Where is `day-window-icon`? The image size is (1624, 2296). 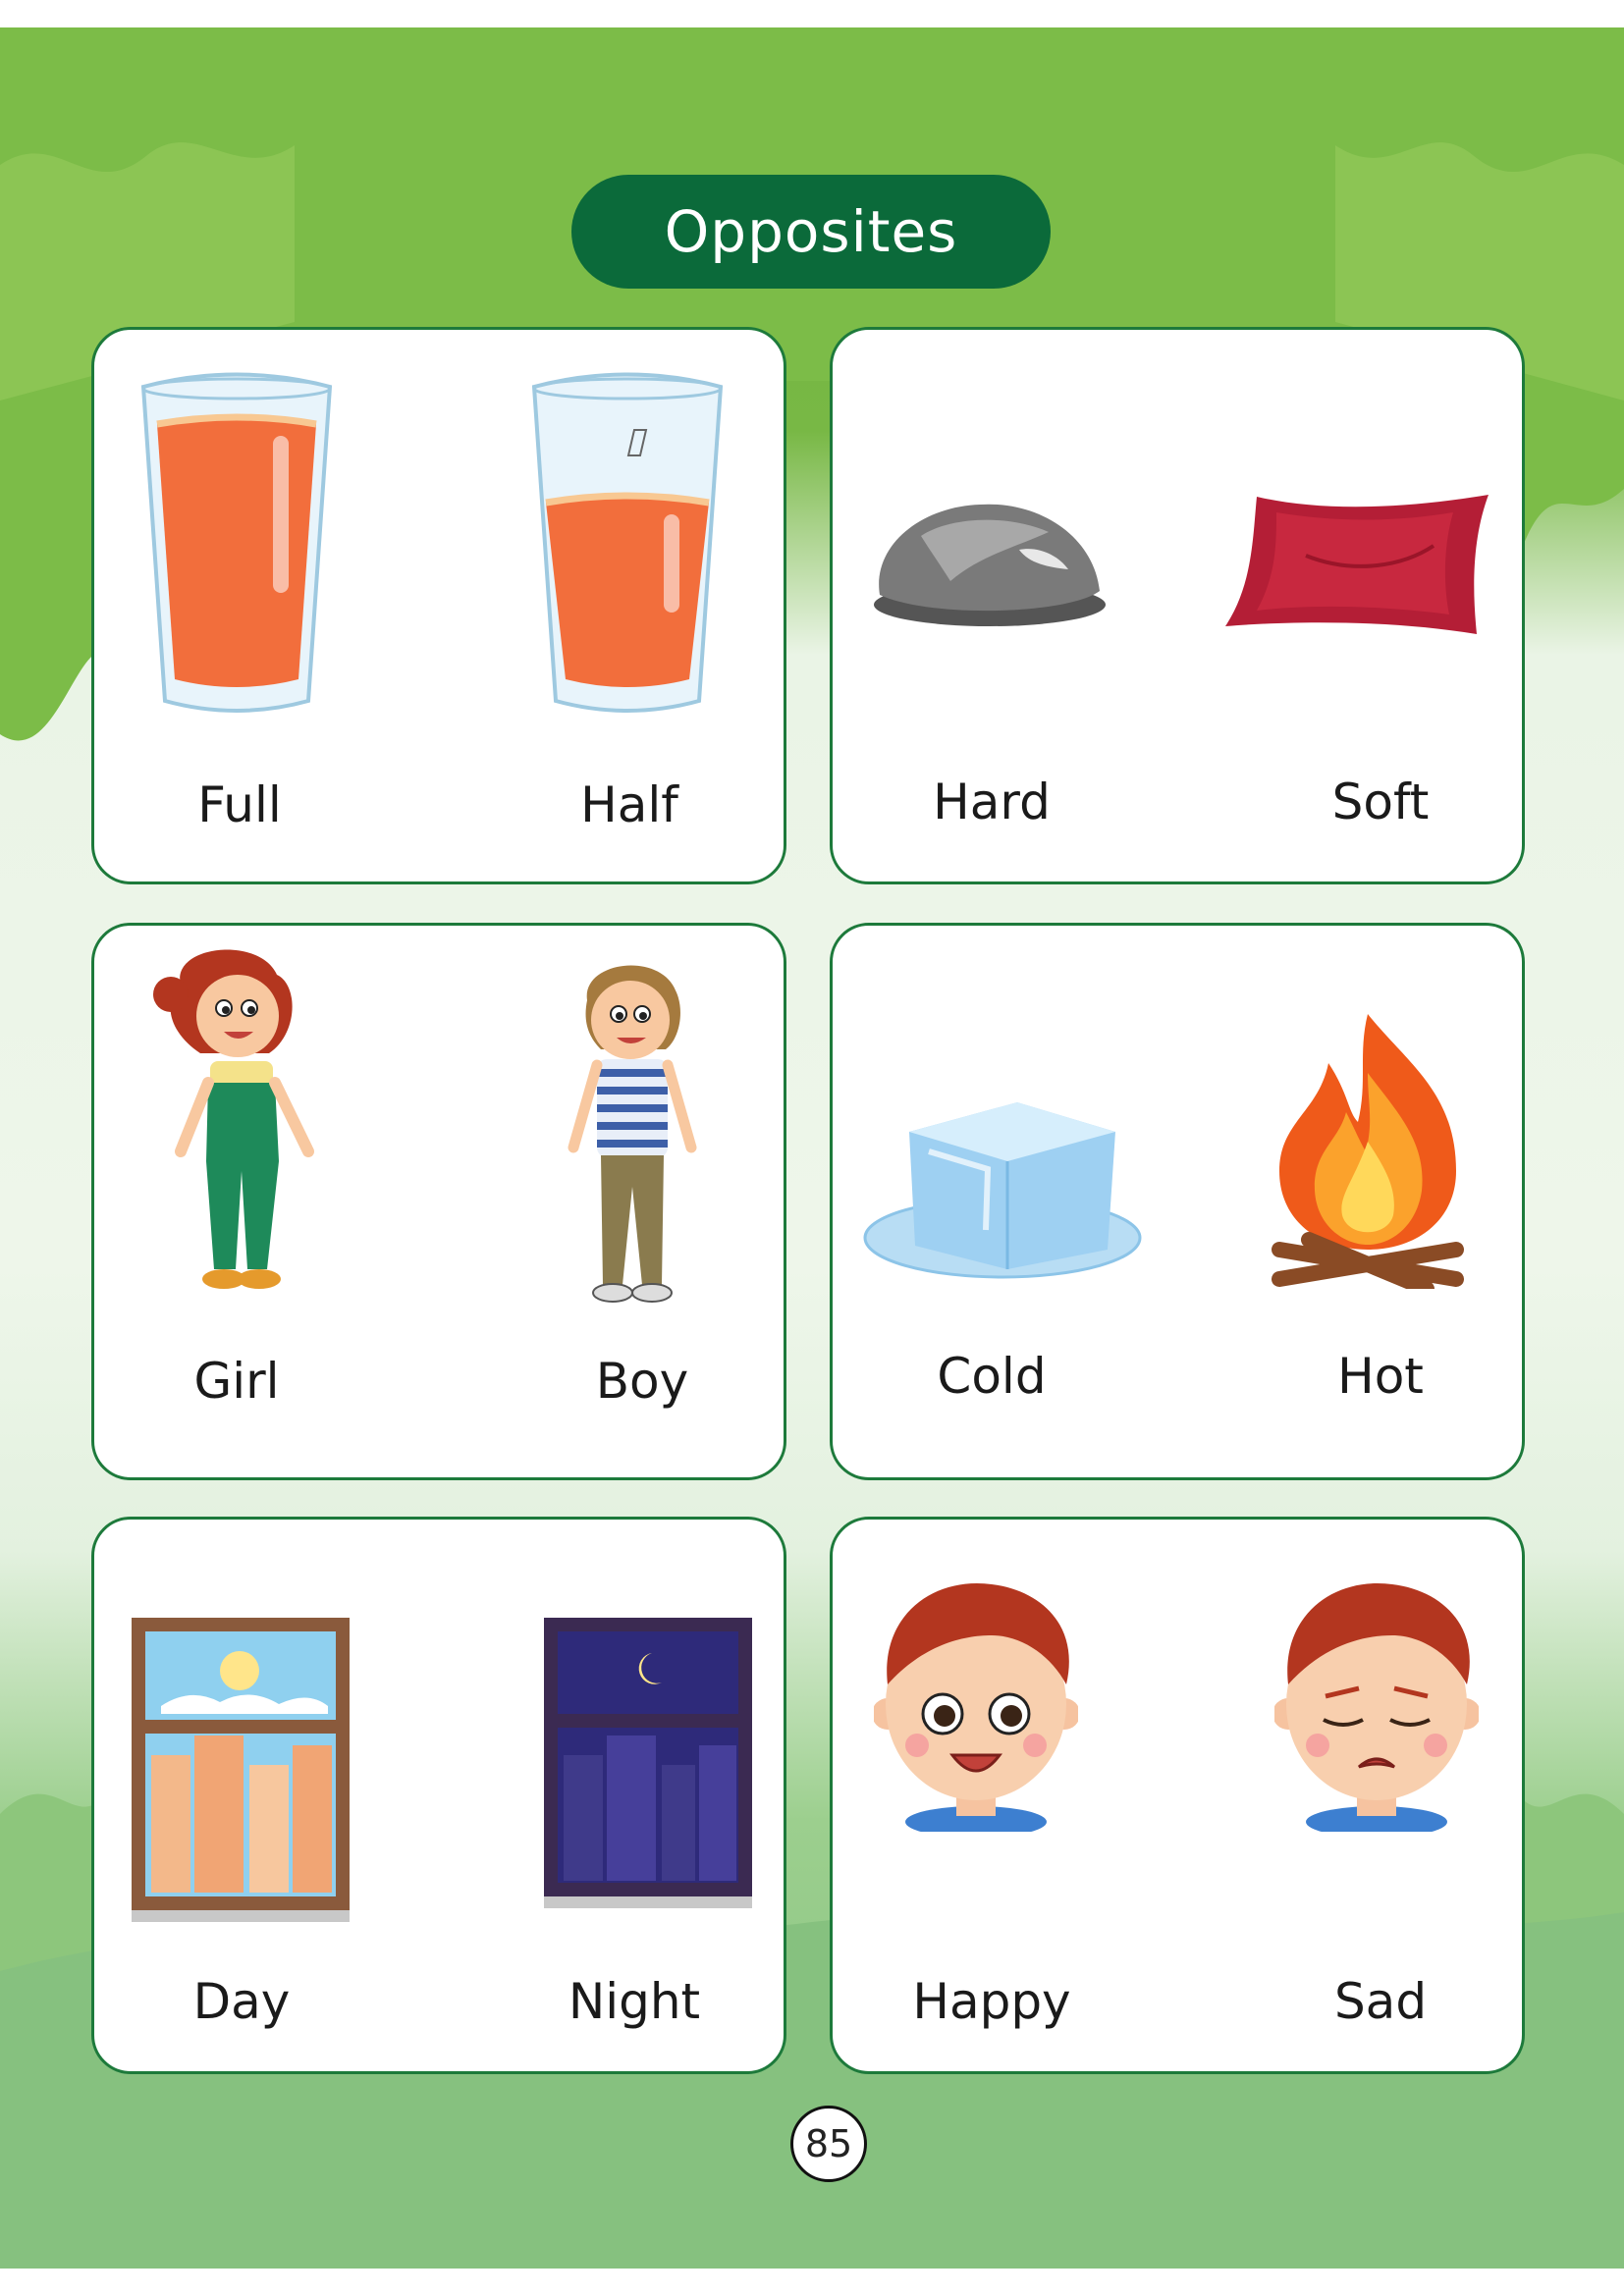 day-window-icon is located at coordinates (241, 1770).